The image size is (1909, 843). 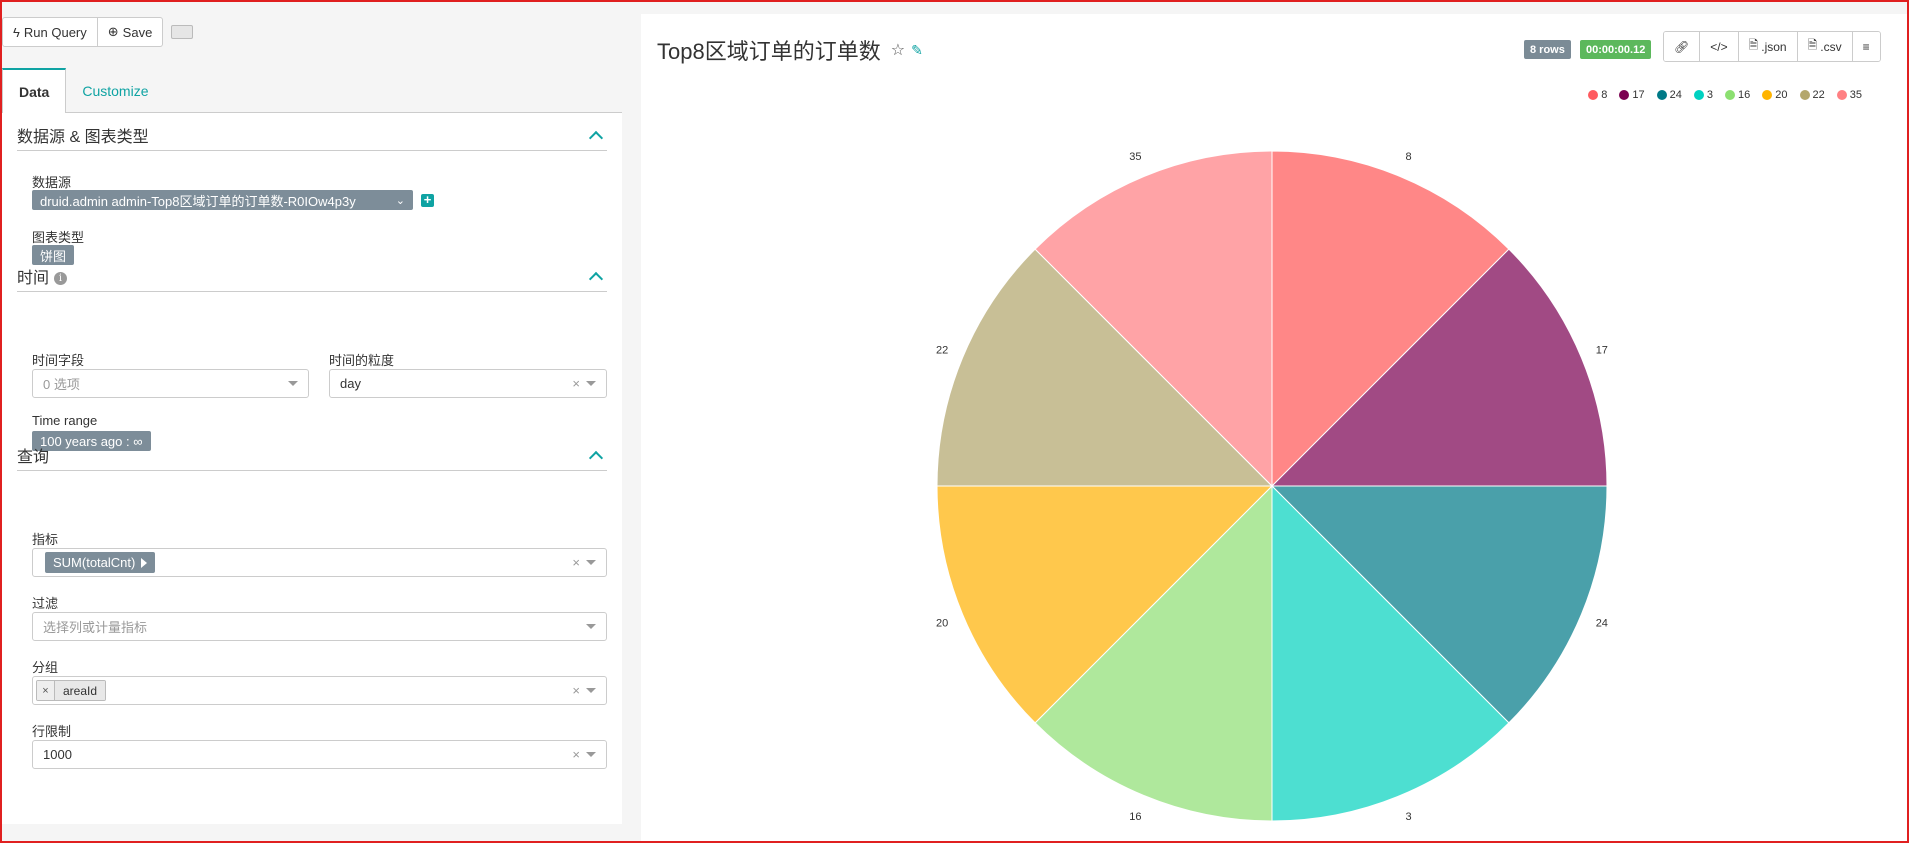 What do you see at coordinates (319, 562) in the screenshot?
I see `metrics-select: SUM(totalCnt) ×` at bounding box center [319, 562].